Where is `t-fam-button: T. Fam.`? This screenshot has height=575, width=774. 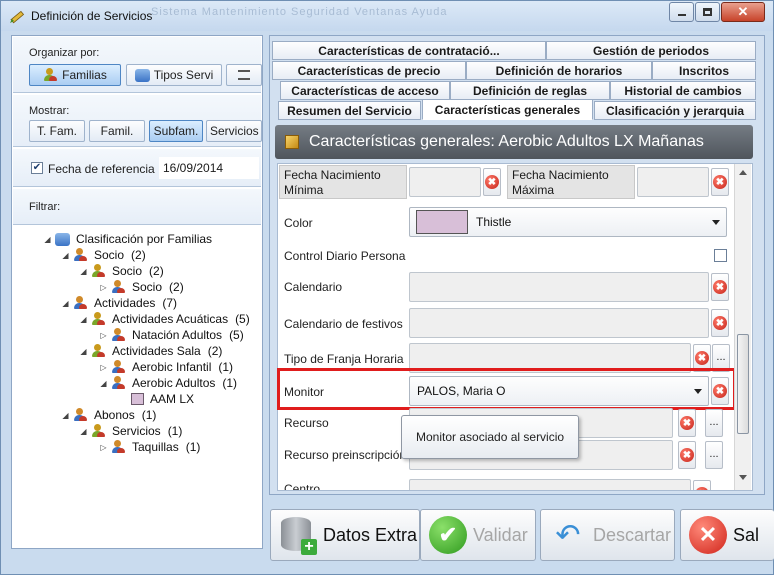
t-fam-button: T. Fam. is located at coordinates (57, 131).